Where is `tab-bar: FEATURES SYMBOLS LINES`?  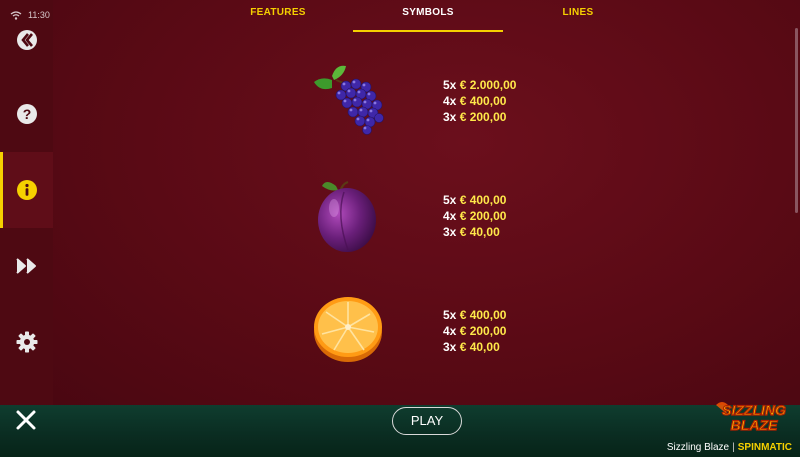 tab-bar: FEATURES SYMBOLS LINES is located at coordinates (468, 16).